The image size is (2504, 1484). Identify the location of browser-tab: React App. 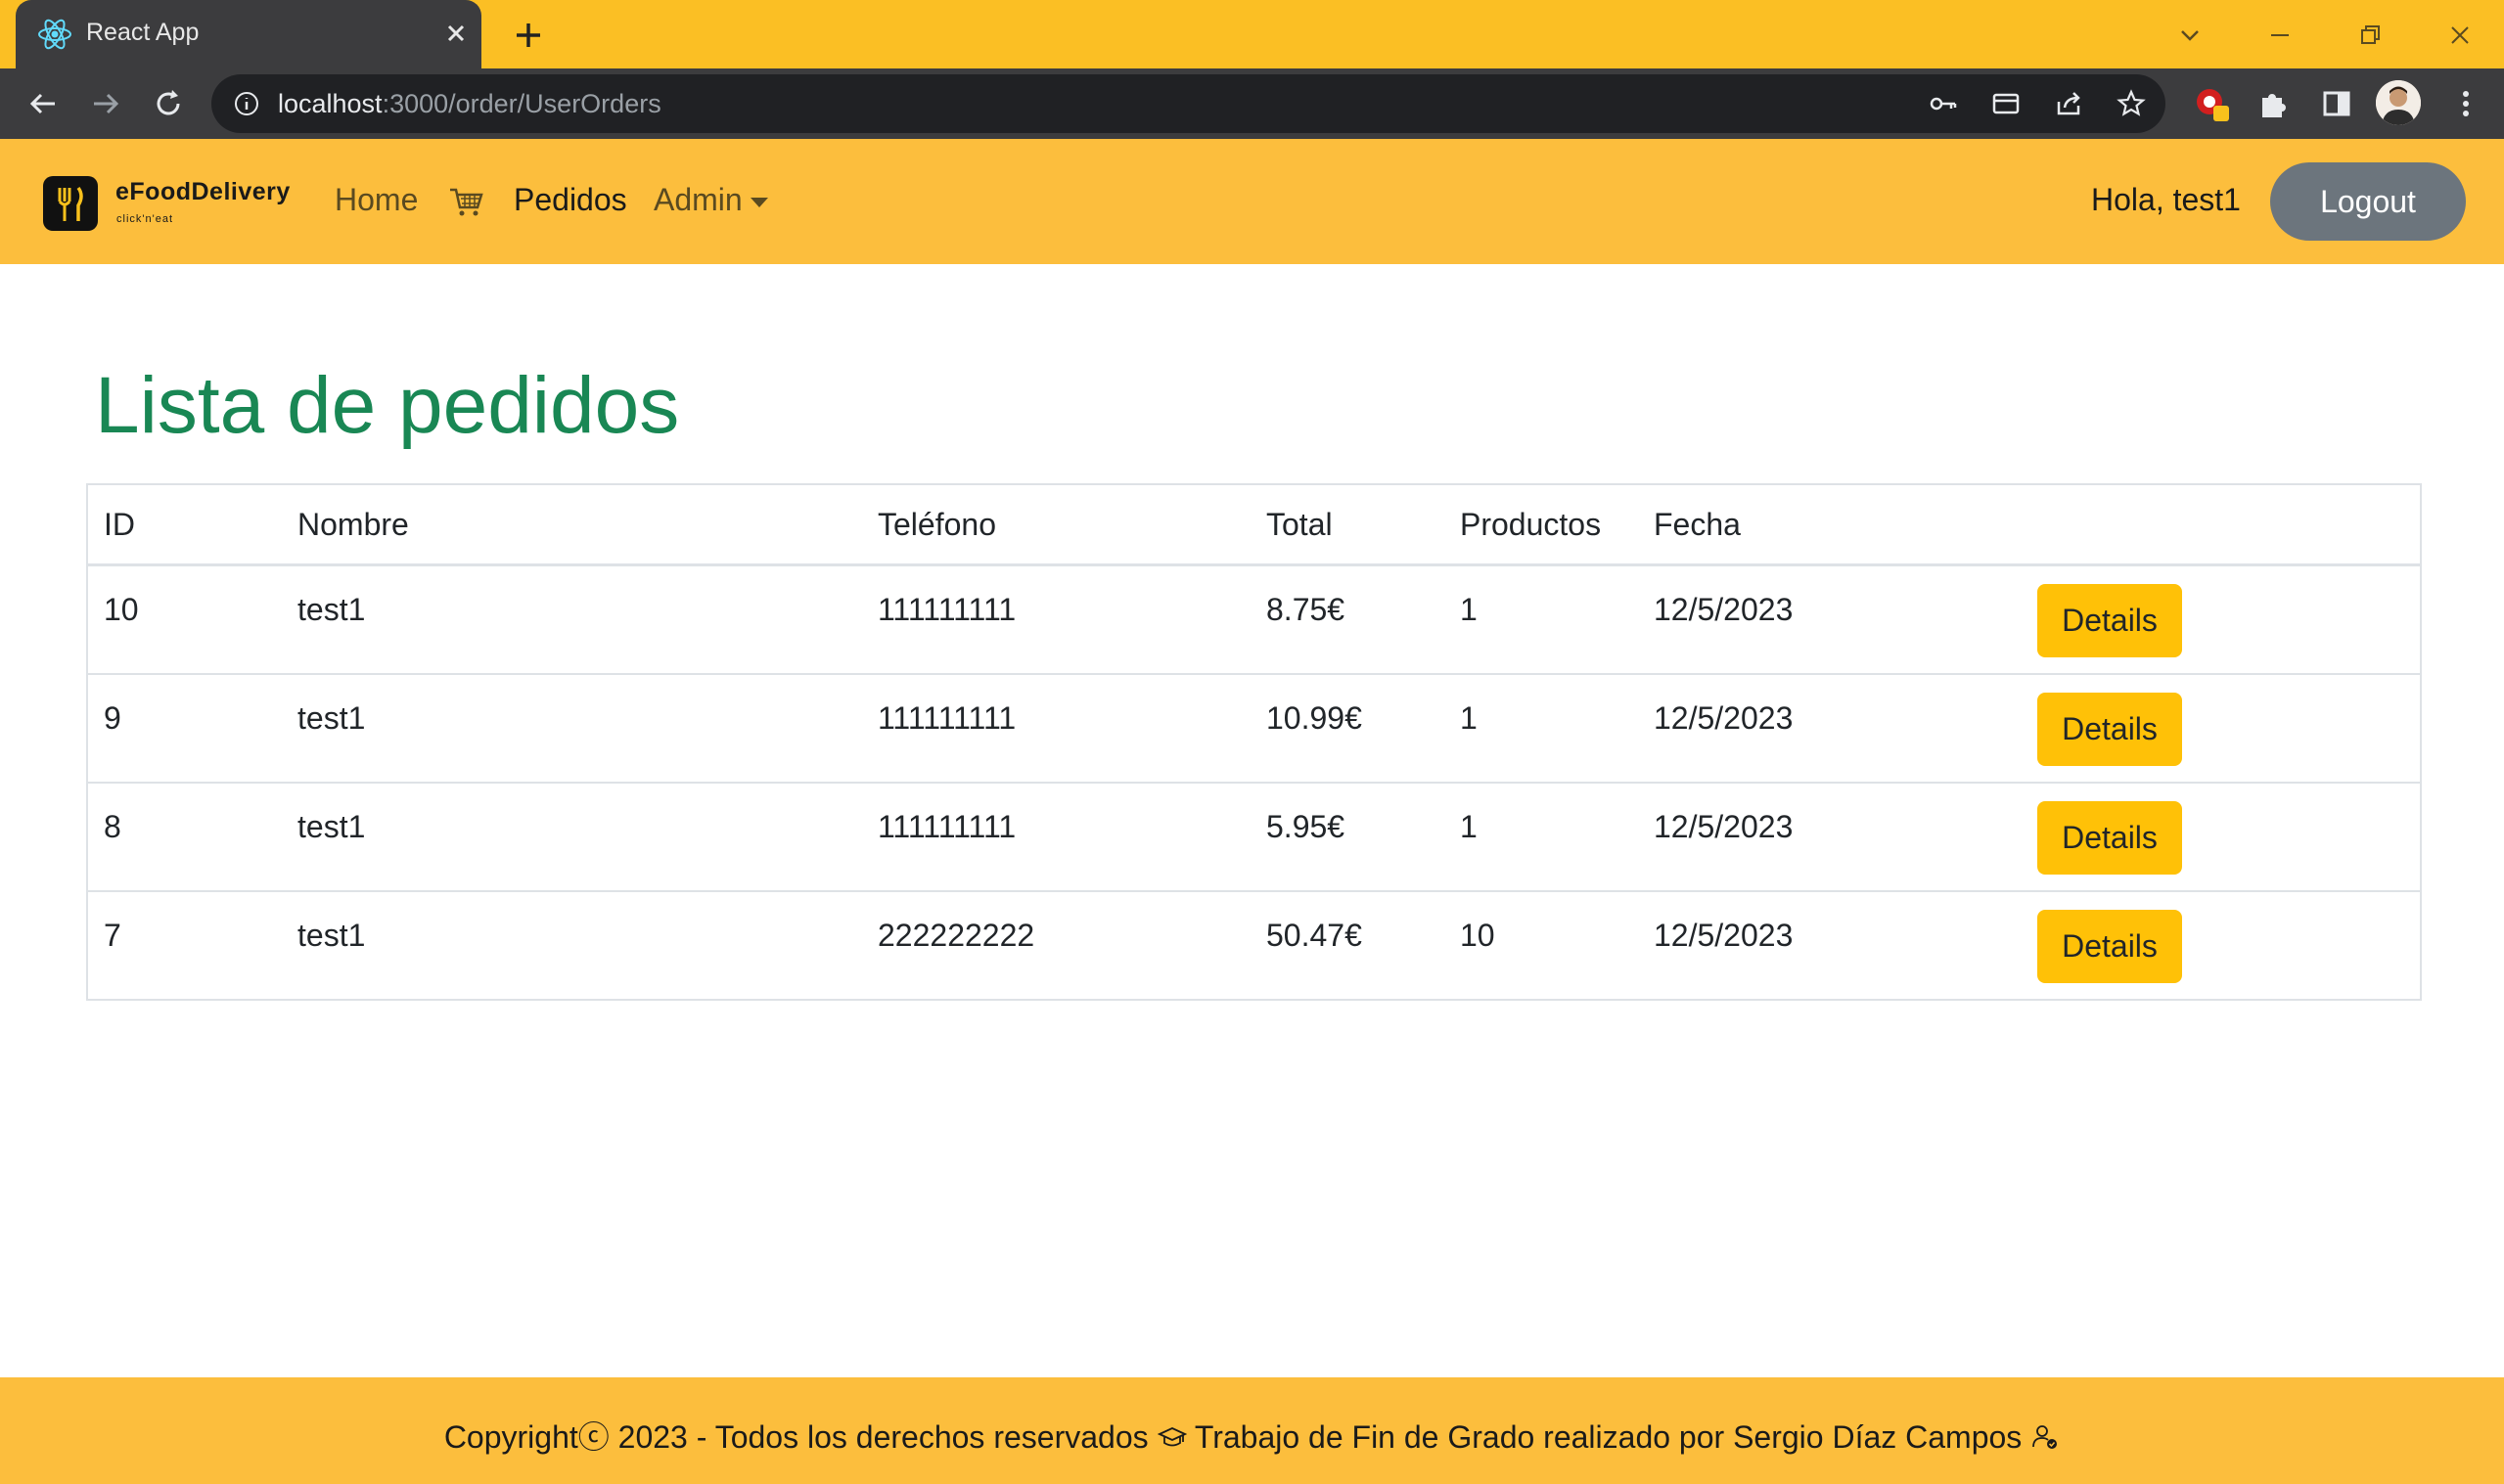
(248, 34).